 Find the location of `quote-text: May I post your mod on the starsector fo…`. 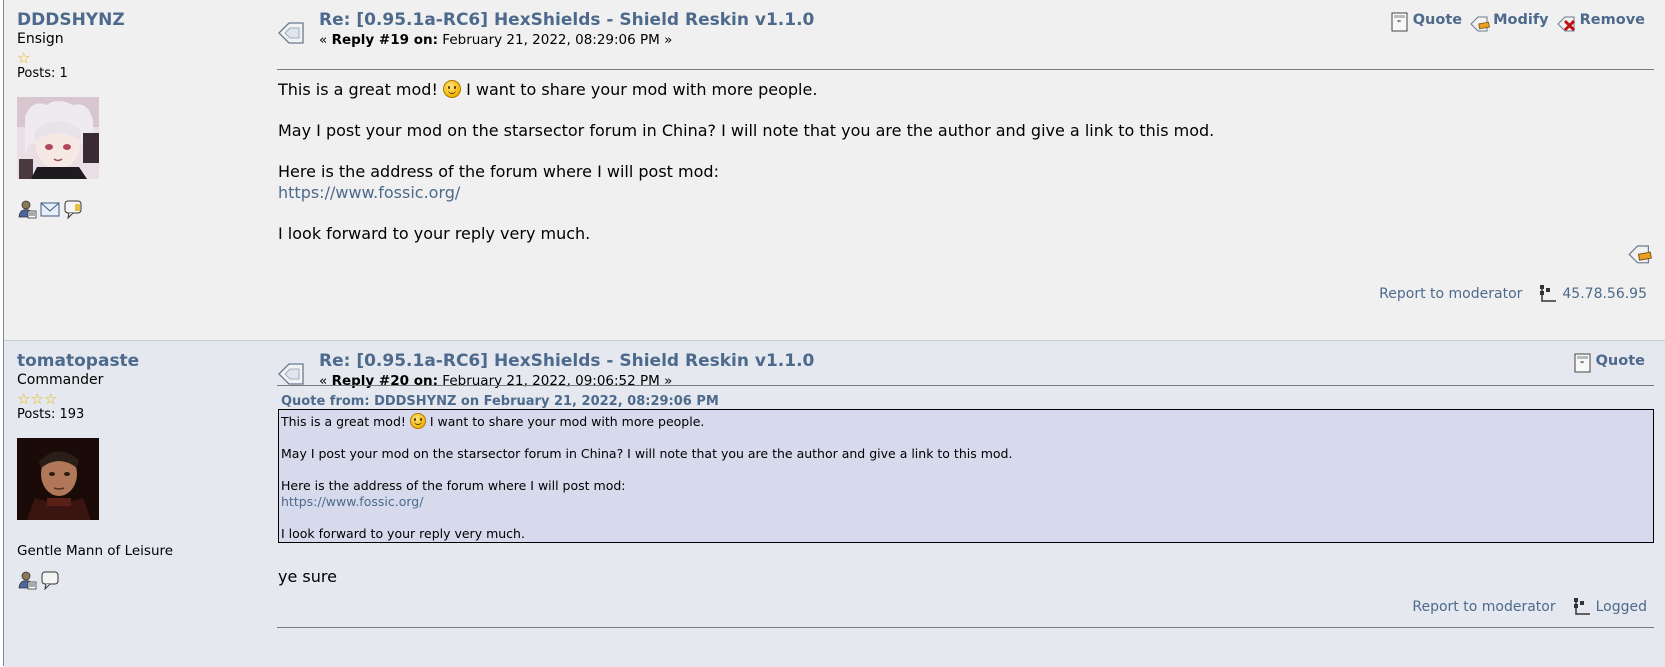

quote-text: May I post your mod on the starsector fo… is located at coordinates (647, 453).